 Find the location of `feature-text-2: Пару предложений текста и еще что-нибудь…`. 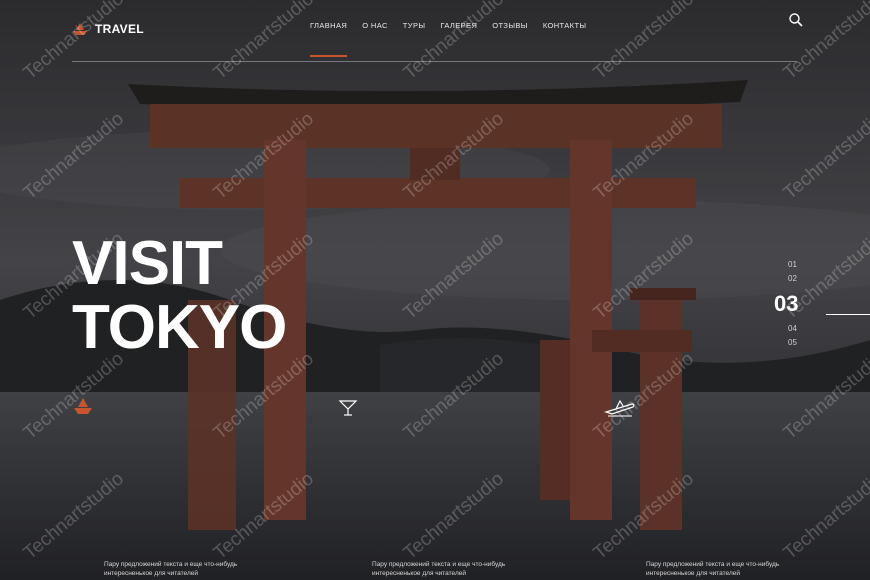

feature-text-2: Пару предложений текста и еще что-нибудь… is located at coordinates (439, 569).